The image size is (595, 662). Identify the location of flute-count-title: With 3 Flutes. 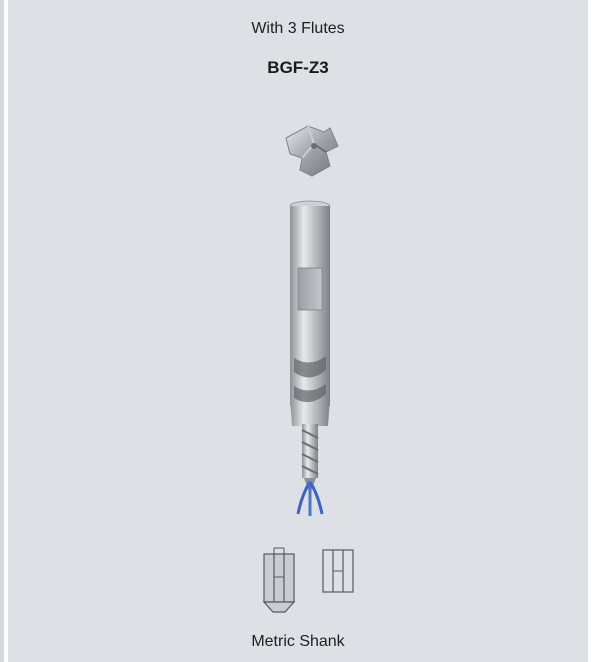
(298, 28).